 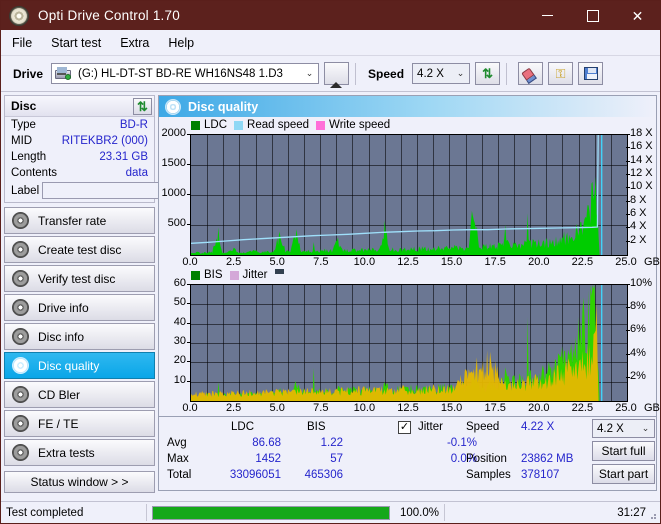 I want to click on maximize-button, so click(x=592, y=15).